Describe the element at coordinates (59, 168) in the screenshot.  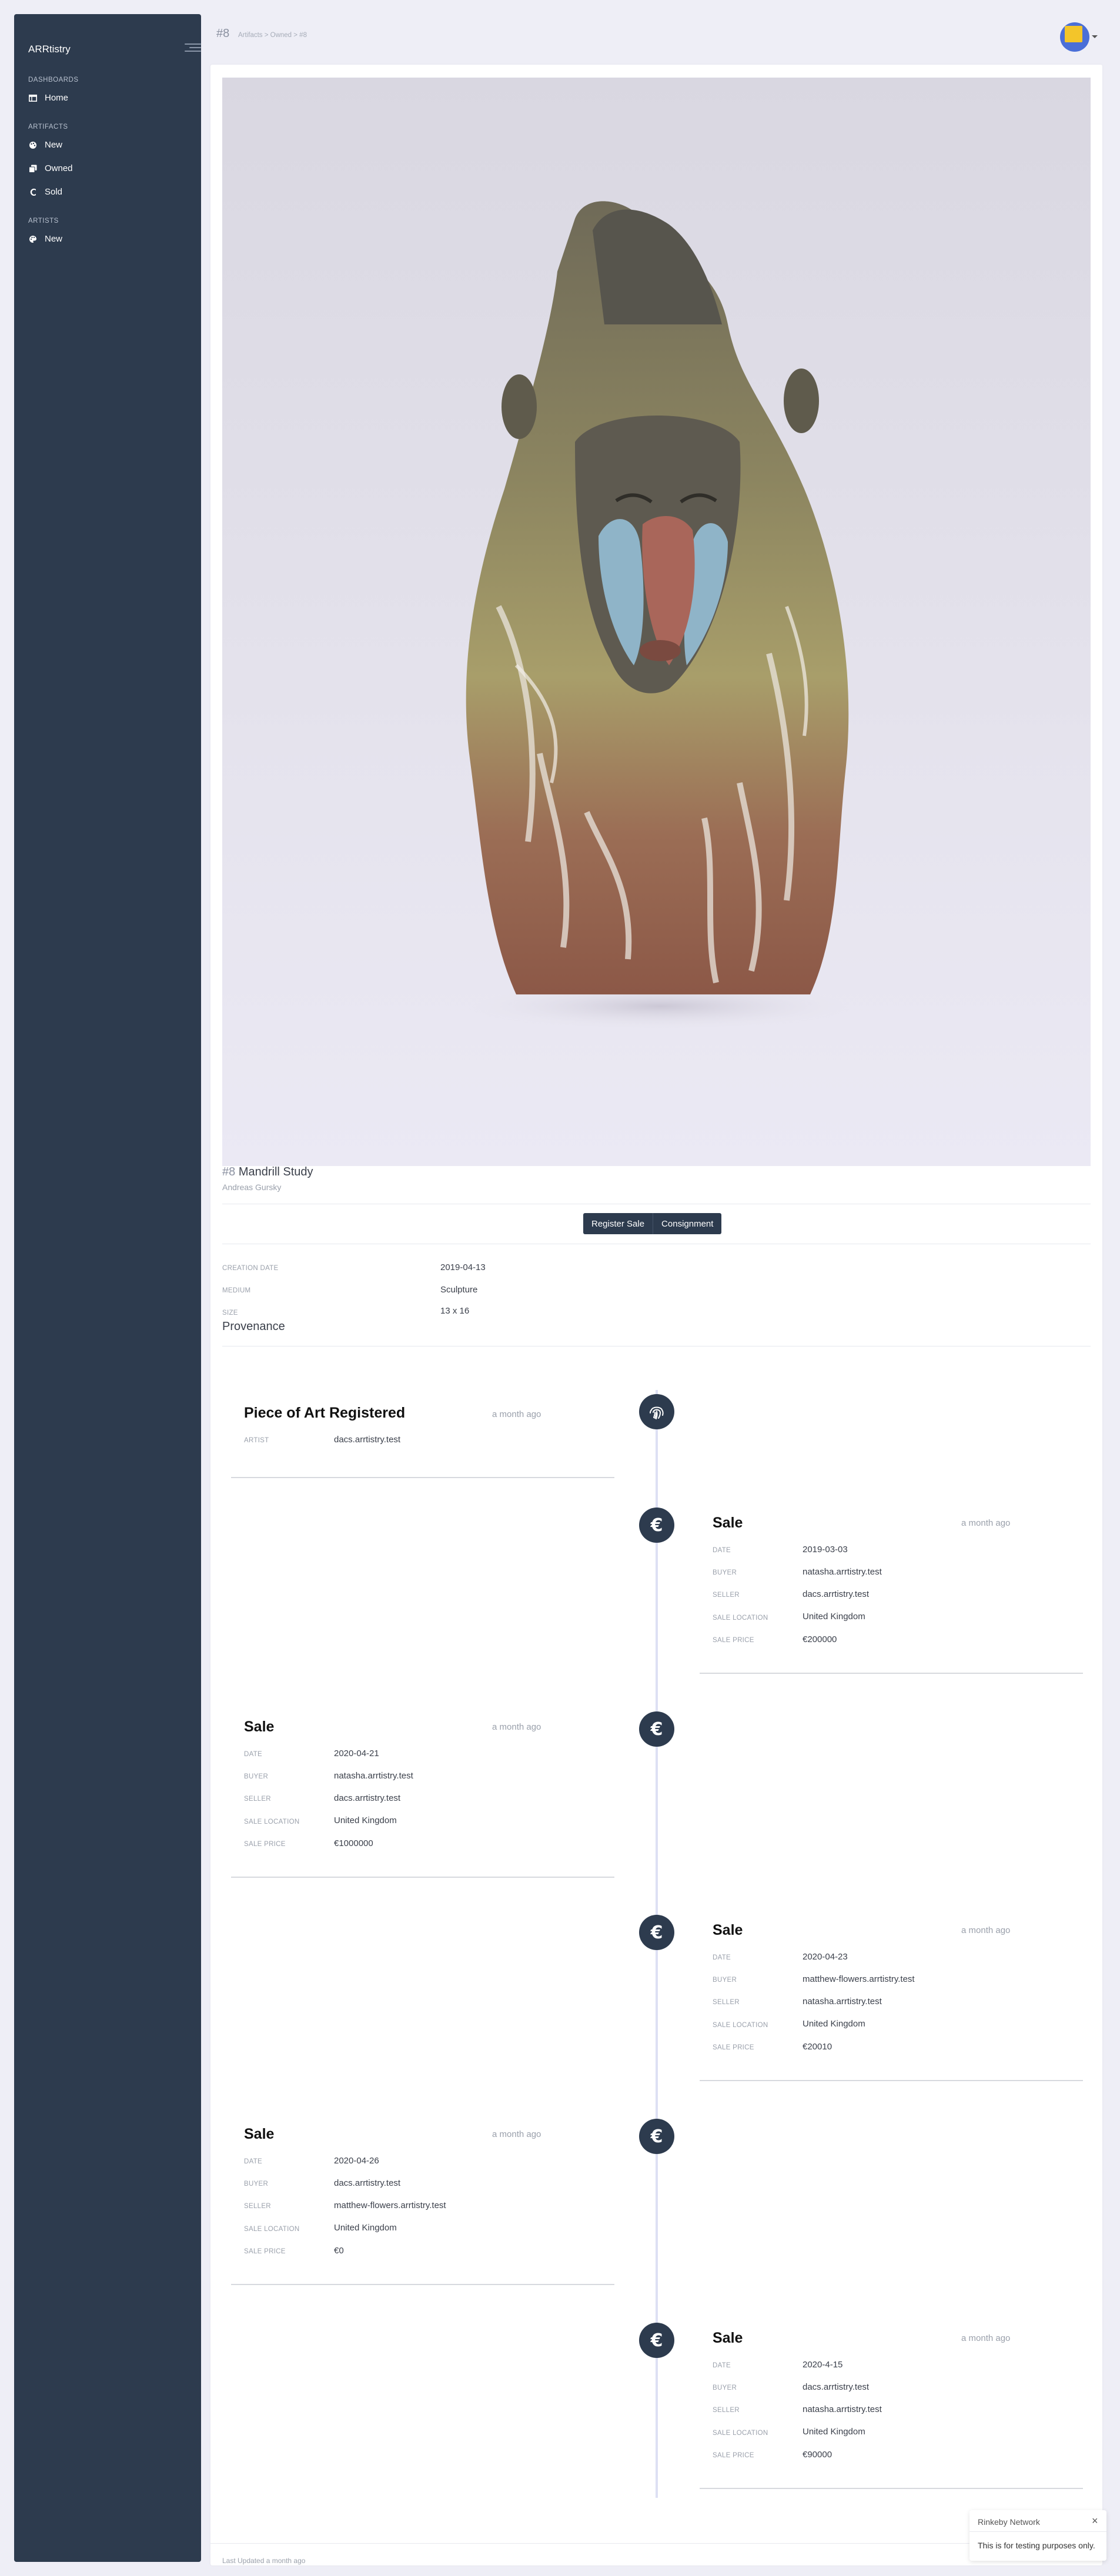
I see `sidebar-item-label: Owned` at that location.